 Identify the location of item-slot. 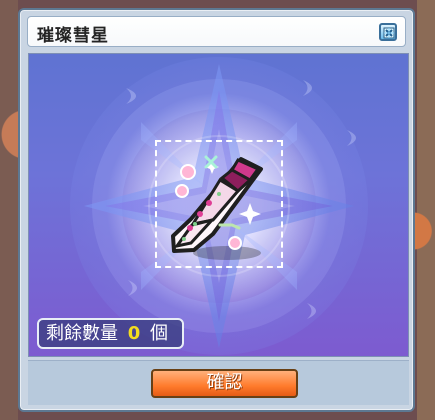
(219, 204).